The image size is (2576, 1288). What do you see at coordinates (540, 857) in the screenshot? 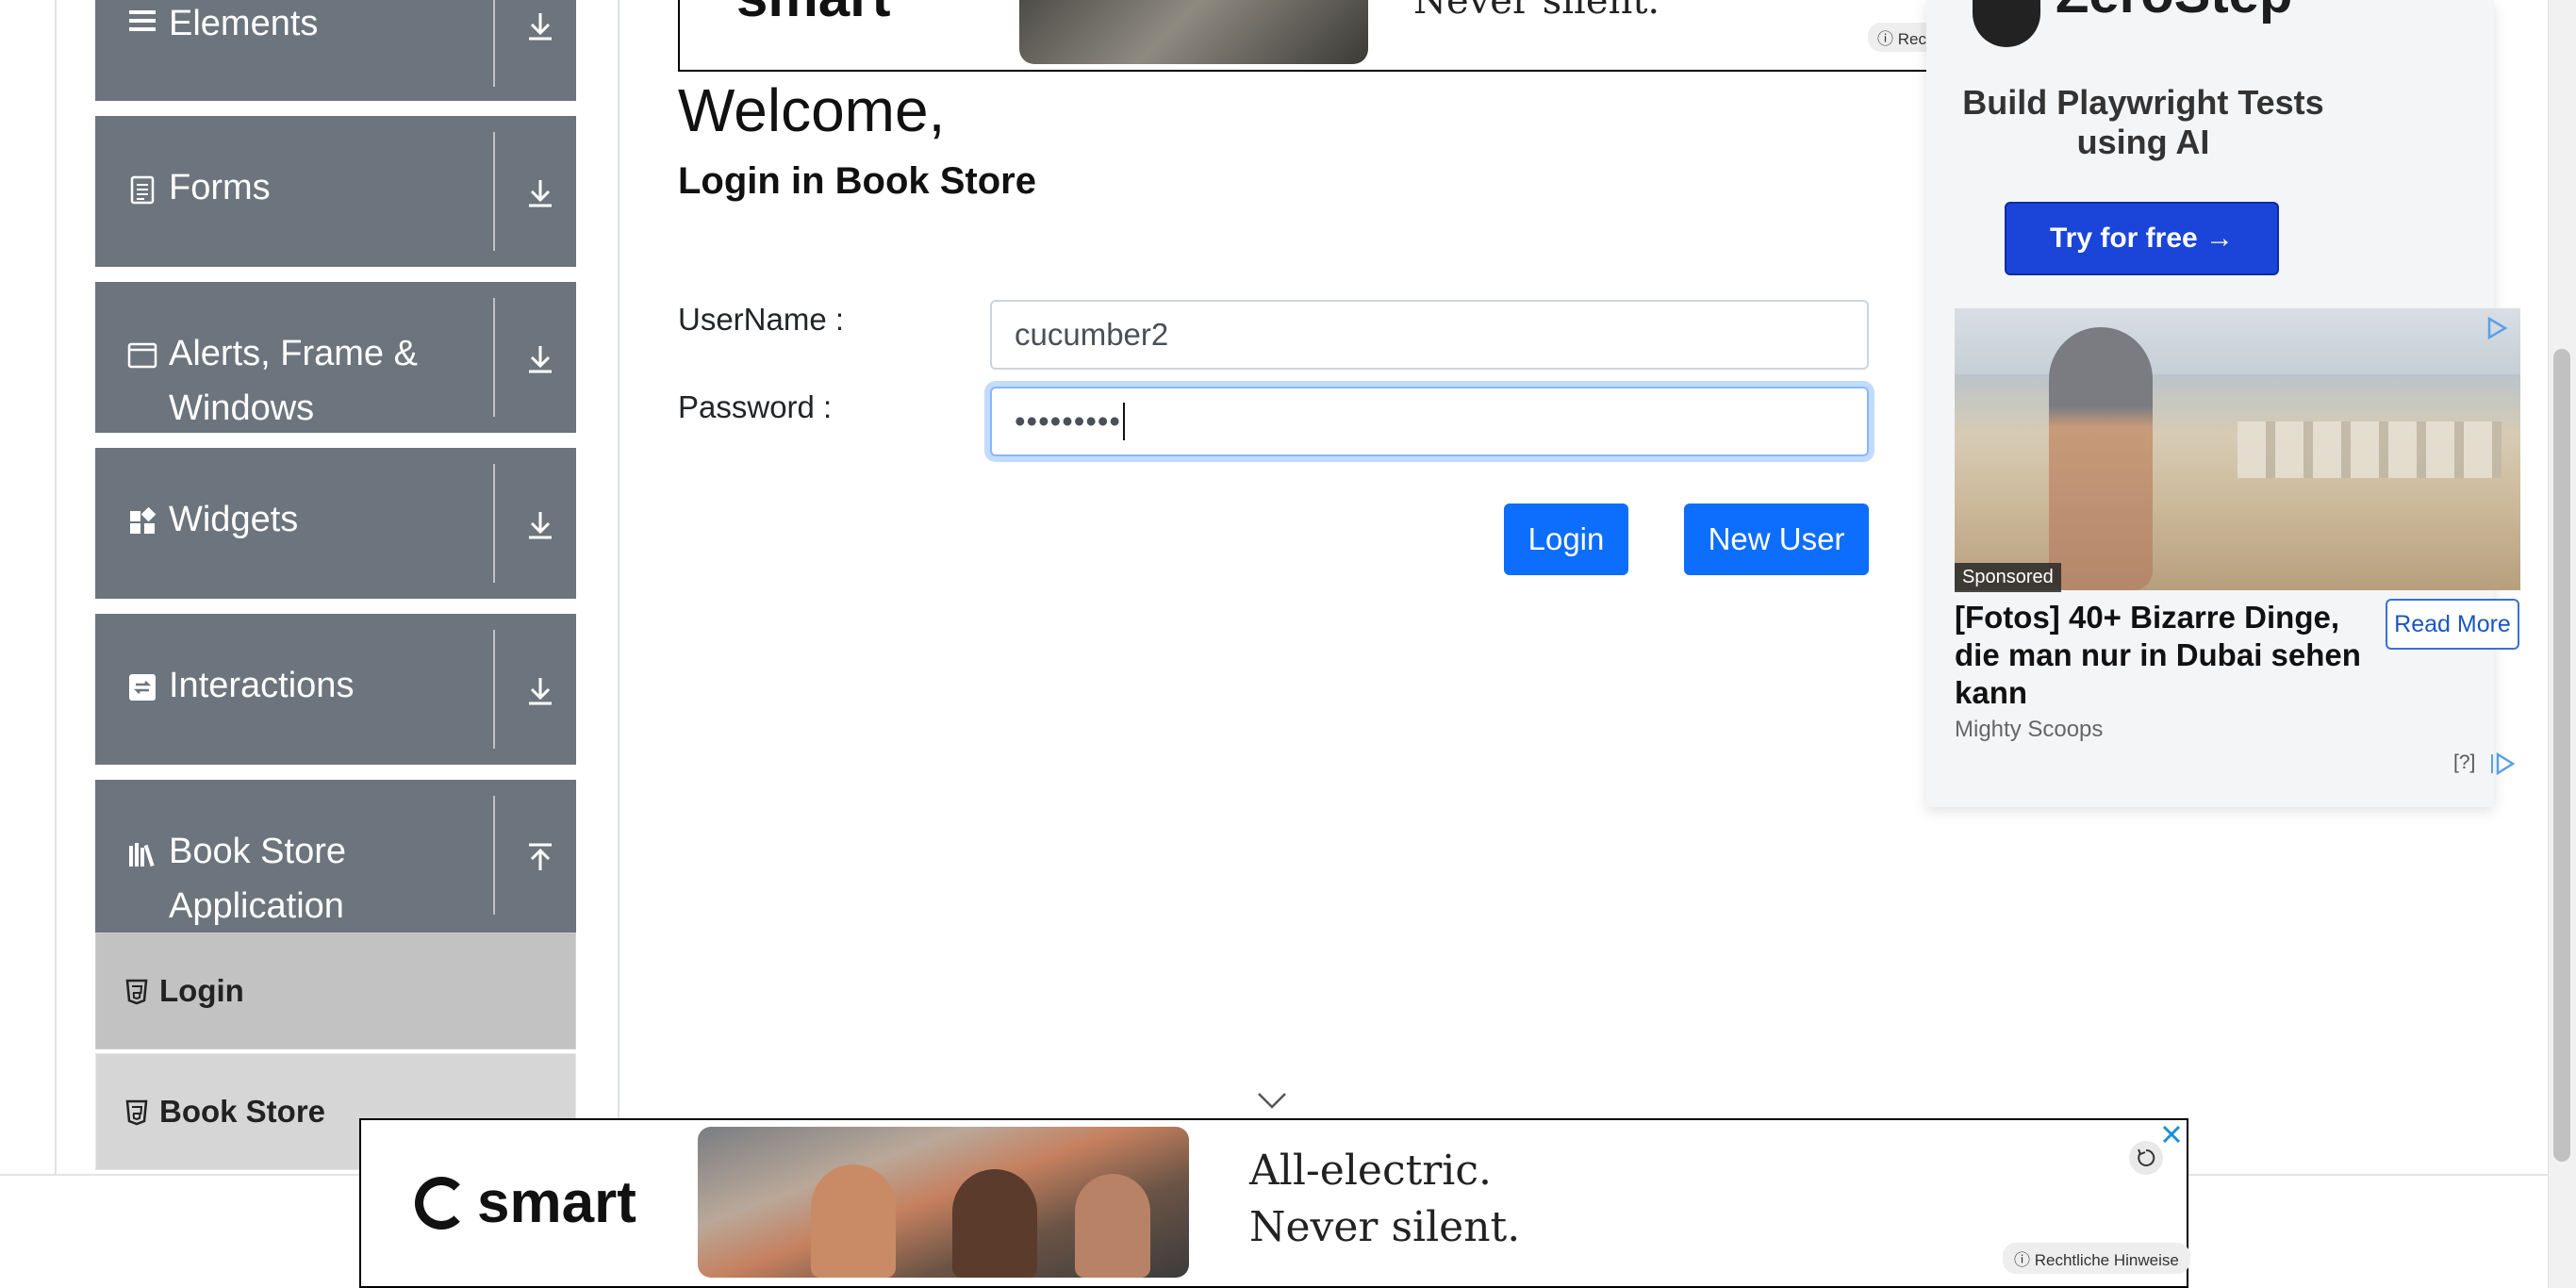
I see `upload-arrow-icon` at bounding box center [540, 857].